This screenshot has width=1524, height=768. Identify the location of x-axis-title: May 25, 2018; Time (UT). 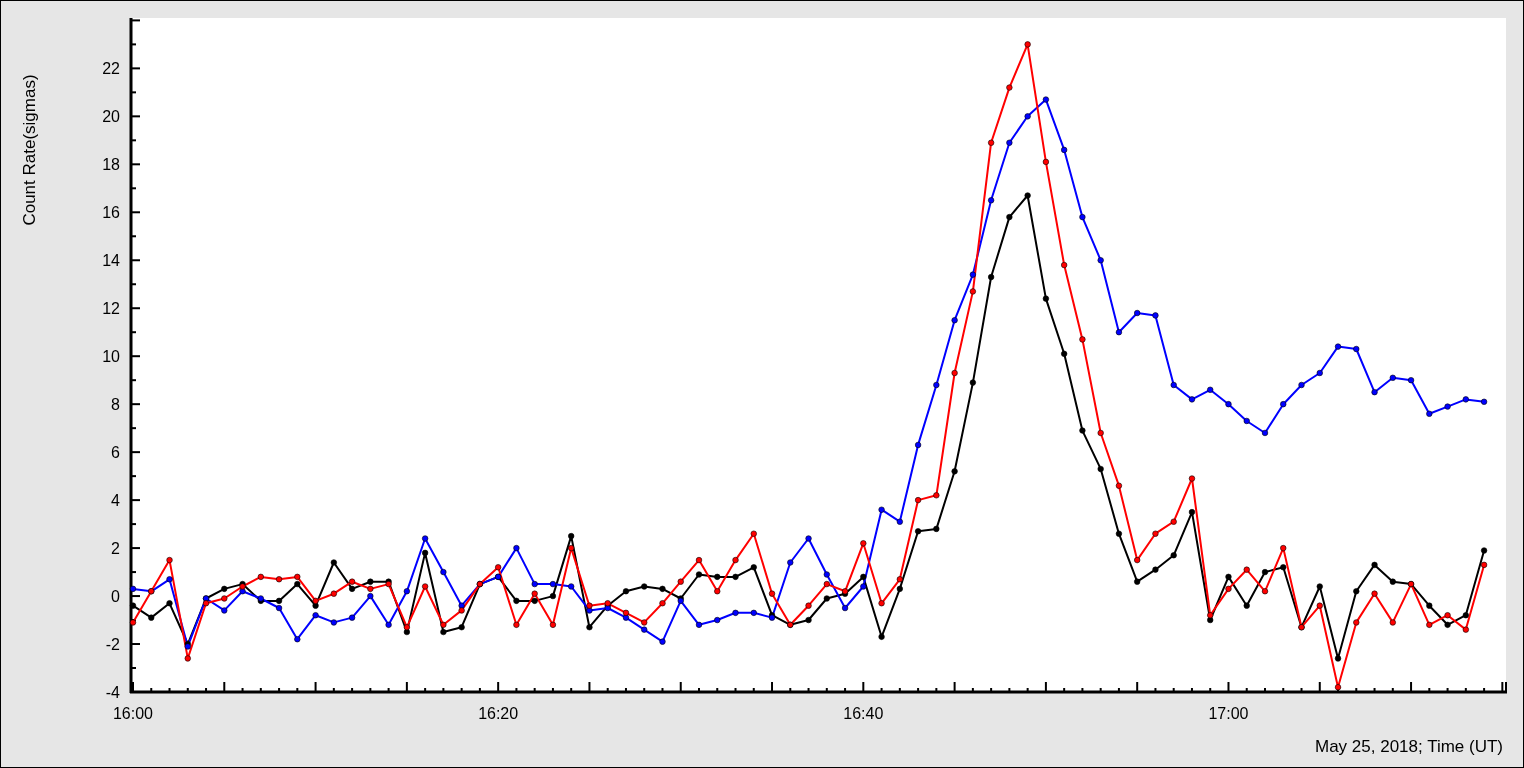
(1409, 746).